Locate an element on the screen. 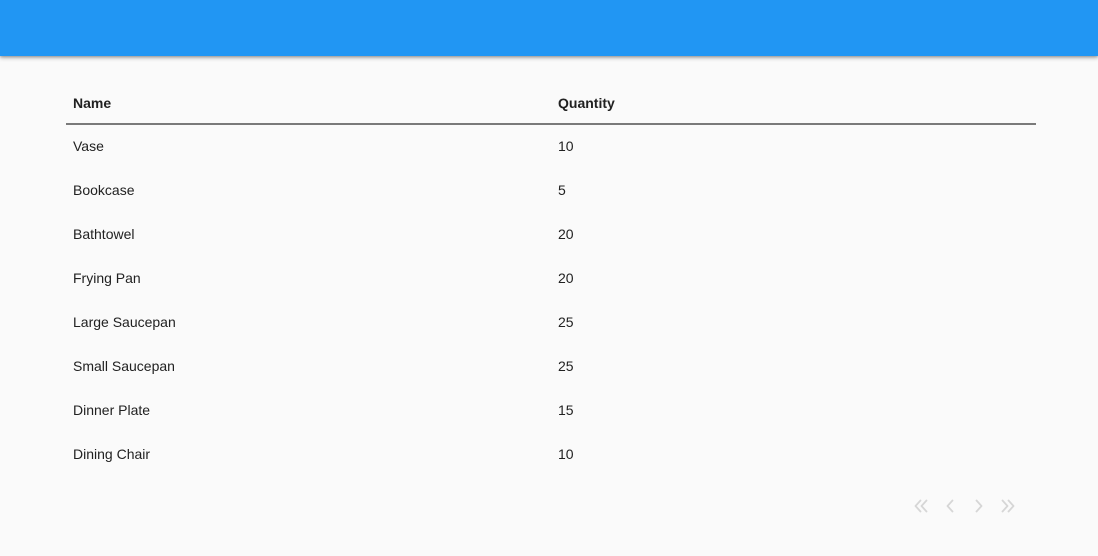 The width and height of the screenshot is (1098, 556). next-page-button is located at coordinates (978, 506).